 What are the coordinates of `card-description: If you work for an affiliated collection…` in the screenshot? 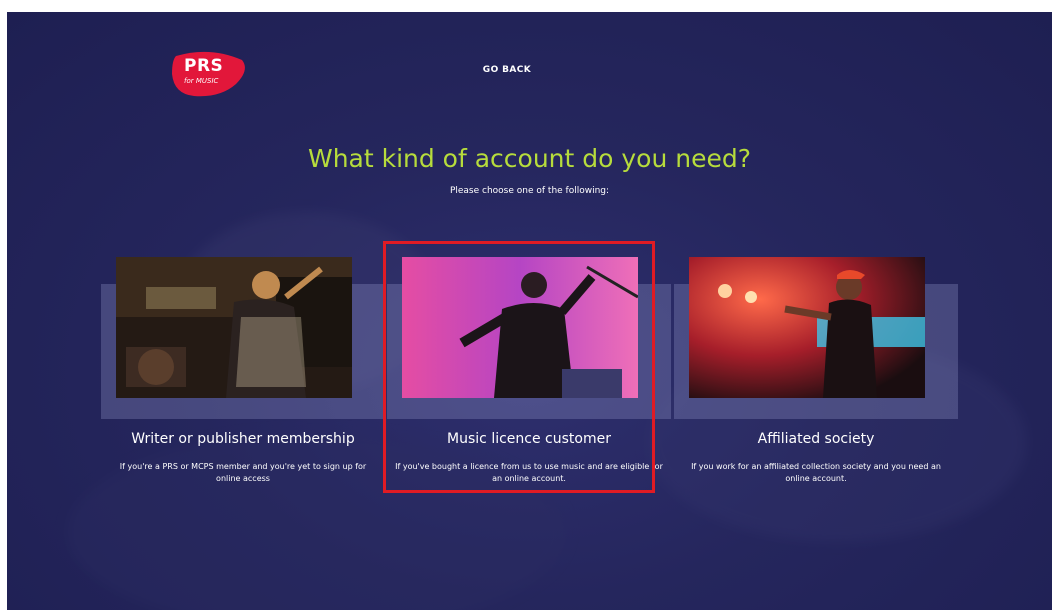 It's located at (816, 472).